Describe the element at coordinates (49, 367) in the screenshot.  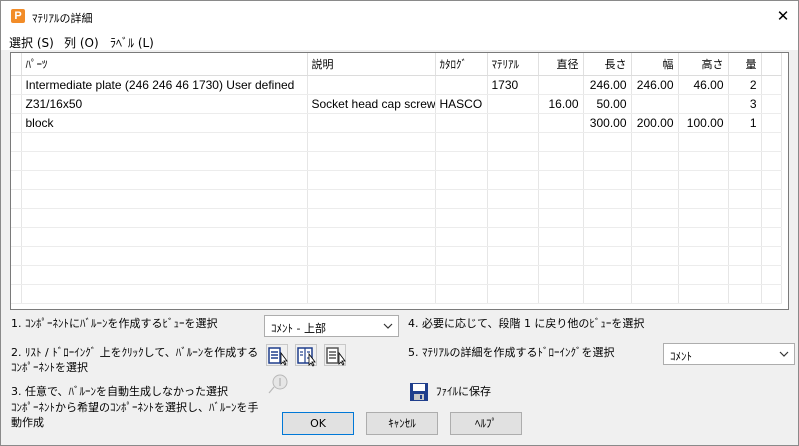
I see `step2-label-cont: ｺﾝﾎﾟｰﾈﾝﾄを選択` at that location.